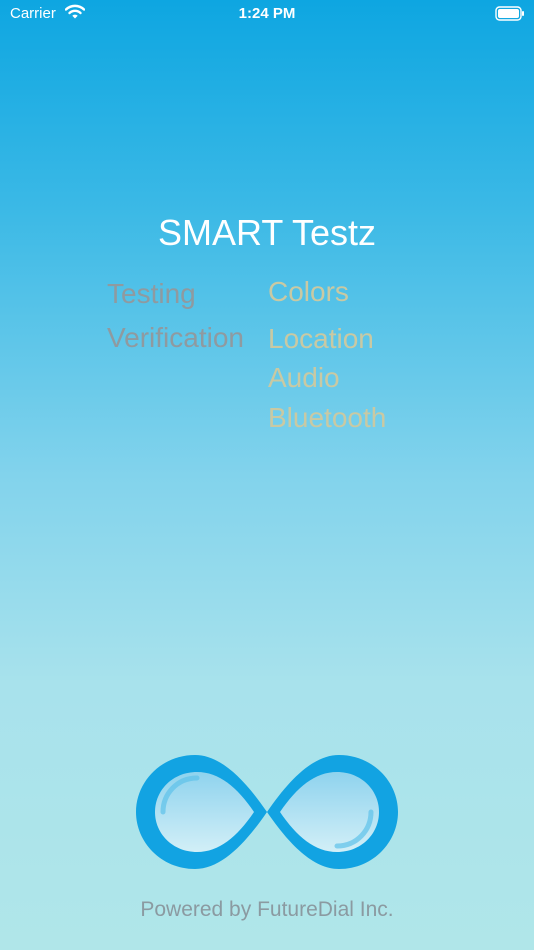 The image size is (534, 950). I want to click on app-title: SMART Testz, so click(267, 232).